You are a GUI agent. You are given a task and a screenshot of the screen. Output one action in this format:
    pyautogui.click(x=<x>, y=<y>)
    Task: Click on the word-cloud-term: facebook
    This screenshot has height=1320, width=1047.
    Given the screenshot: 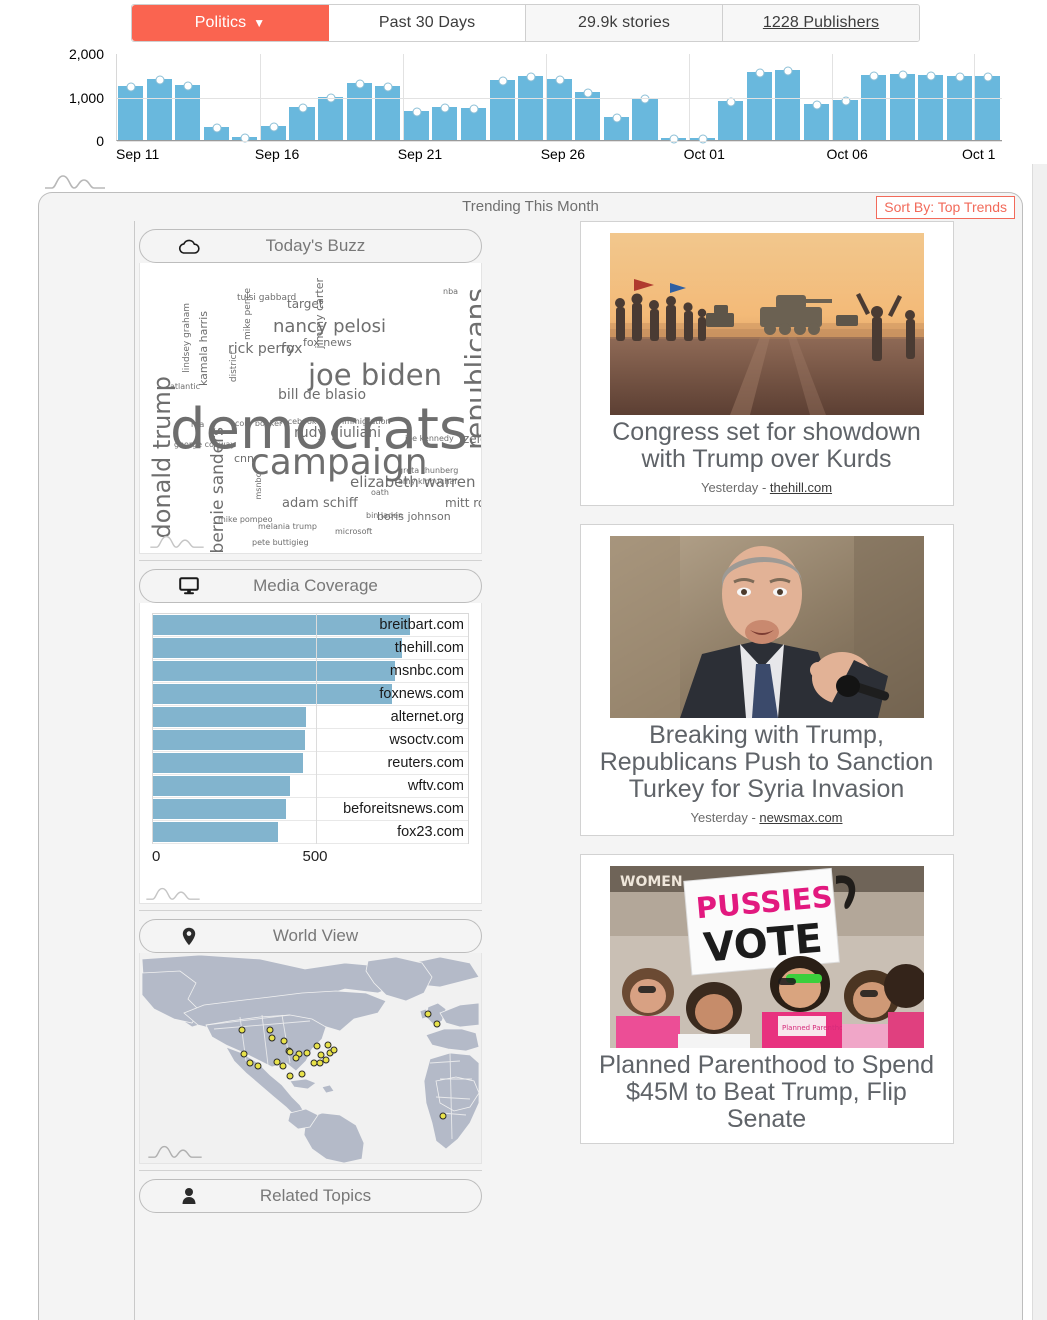 What is the action you would take?
    pyautogui.click(x=298, y=422)
    